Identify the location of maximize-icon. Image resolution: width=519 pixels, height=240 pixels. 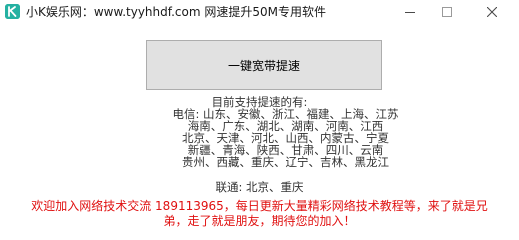
(447, 12).